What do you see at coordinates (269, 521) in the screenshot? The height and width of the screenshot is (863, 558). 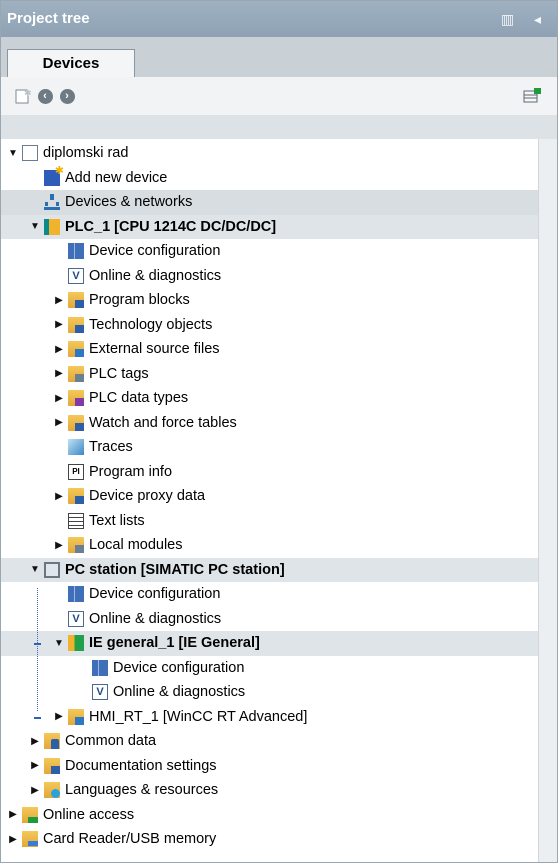 I see `tree-item: Text lists` at bounding box center [269, 521].